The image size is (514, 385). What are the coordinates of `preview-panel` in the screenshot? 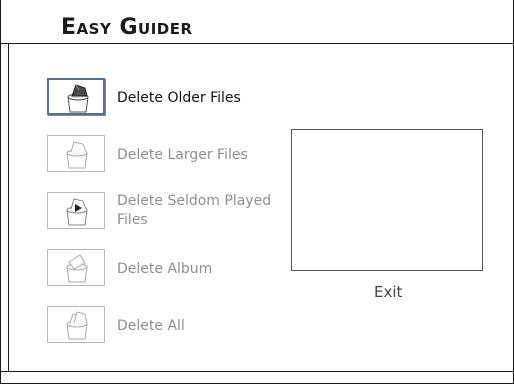 It's located at (387, 200).